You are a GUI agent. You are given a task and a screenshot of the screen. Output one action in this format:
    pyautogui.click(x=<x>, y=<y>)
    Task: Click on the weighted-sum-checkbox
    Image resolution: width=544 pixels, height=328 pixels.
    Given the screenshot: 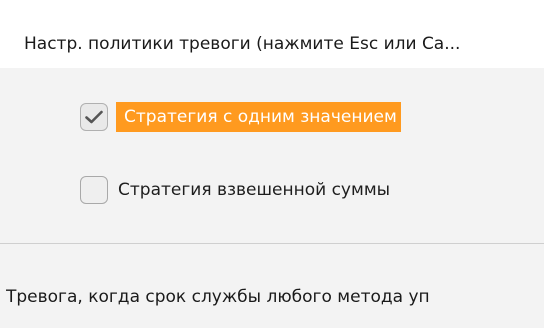 What is the action you would take?
    pyautogui.click(x=94, y=190)
    